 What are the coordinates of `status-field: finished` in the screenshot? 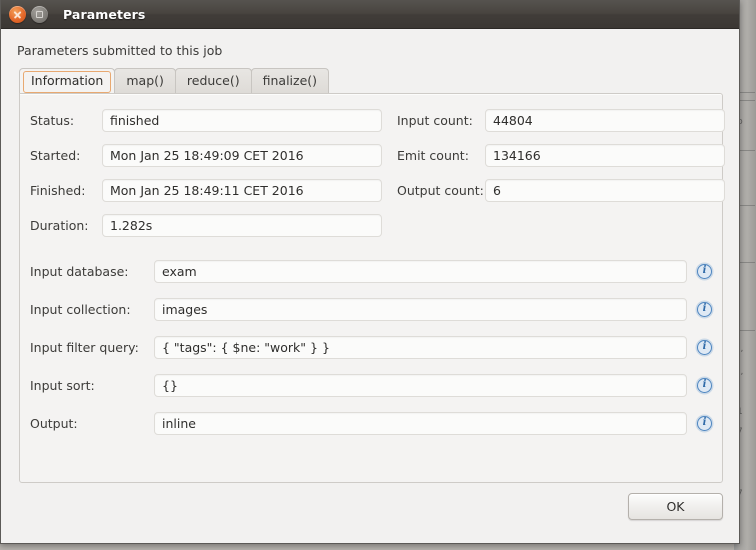 It's located at (242, 120).